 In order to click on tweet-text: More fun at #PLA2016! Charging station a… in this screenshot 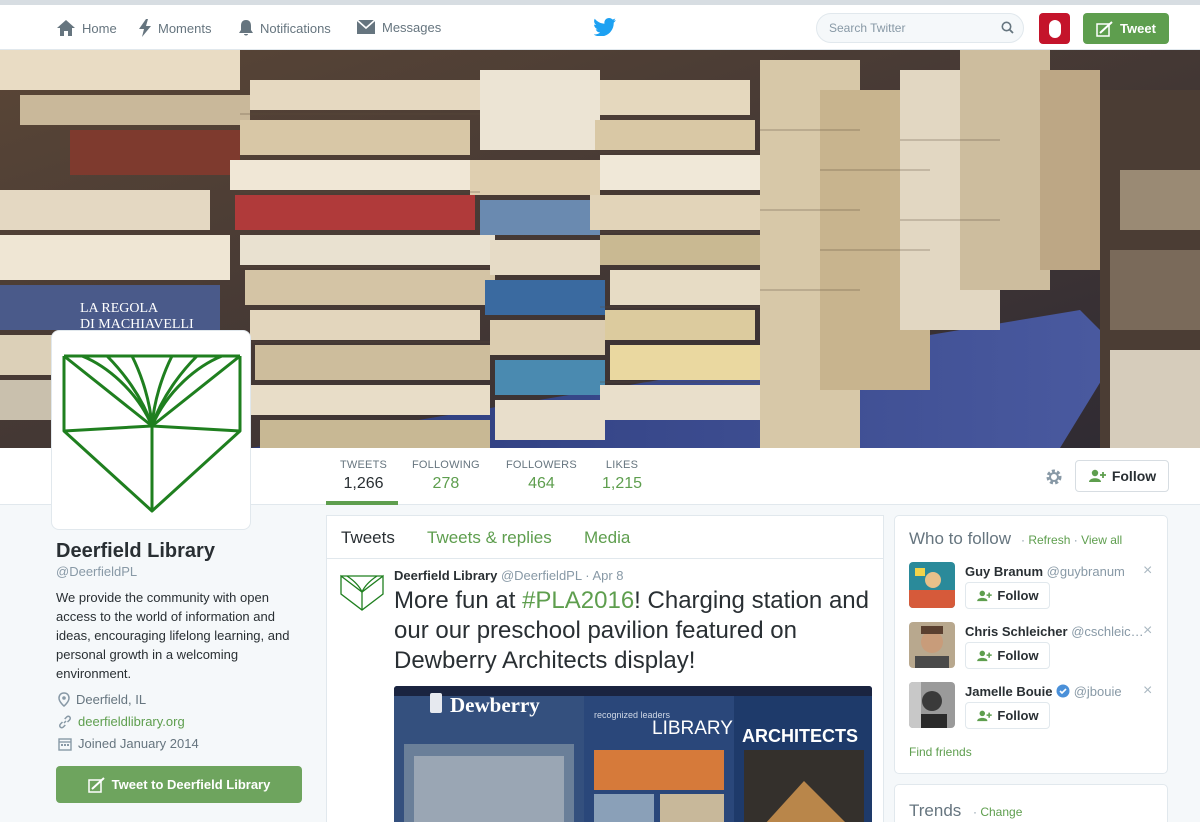, I will do `click(634, 631)`.